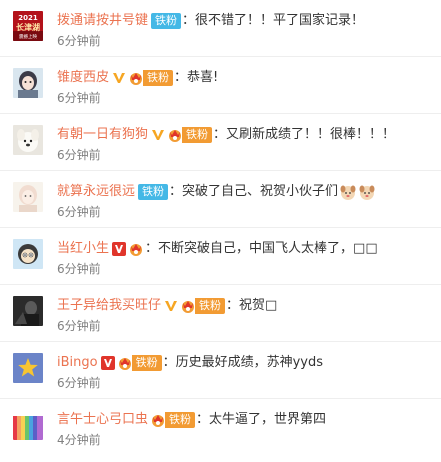 This screenshot has height=462, width=441. What do you see at coordinates (96, 192) in the screenshot?
I see `username-link: 就算永远很远` at bounding box center [96, 192].